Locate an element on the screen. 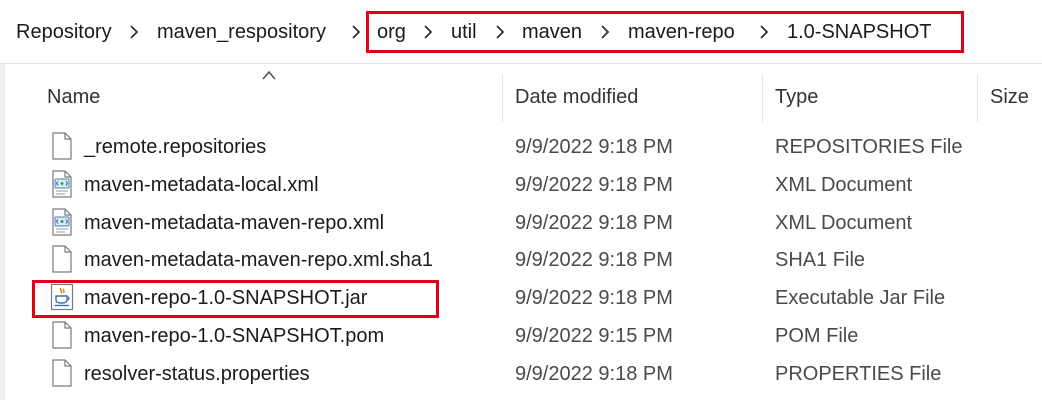 Image resolution: width=1042 pixels, height=400 pixels. column-header: Name Date modified Type Size is located at coordinates (521, 93).